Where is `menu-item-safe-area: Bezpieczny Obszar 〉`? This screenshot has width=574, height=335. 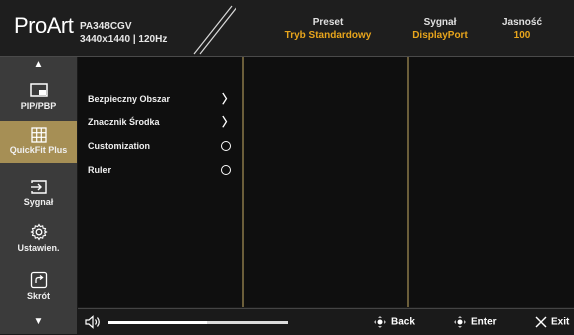
menu-item-safe-area: Bezpieczny Obszar 〉 is located at coordinates (163, 99).